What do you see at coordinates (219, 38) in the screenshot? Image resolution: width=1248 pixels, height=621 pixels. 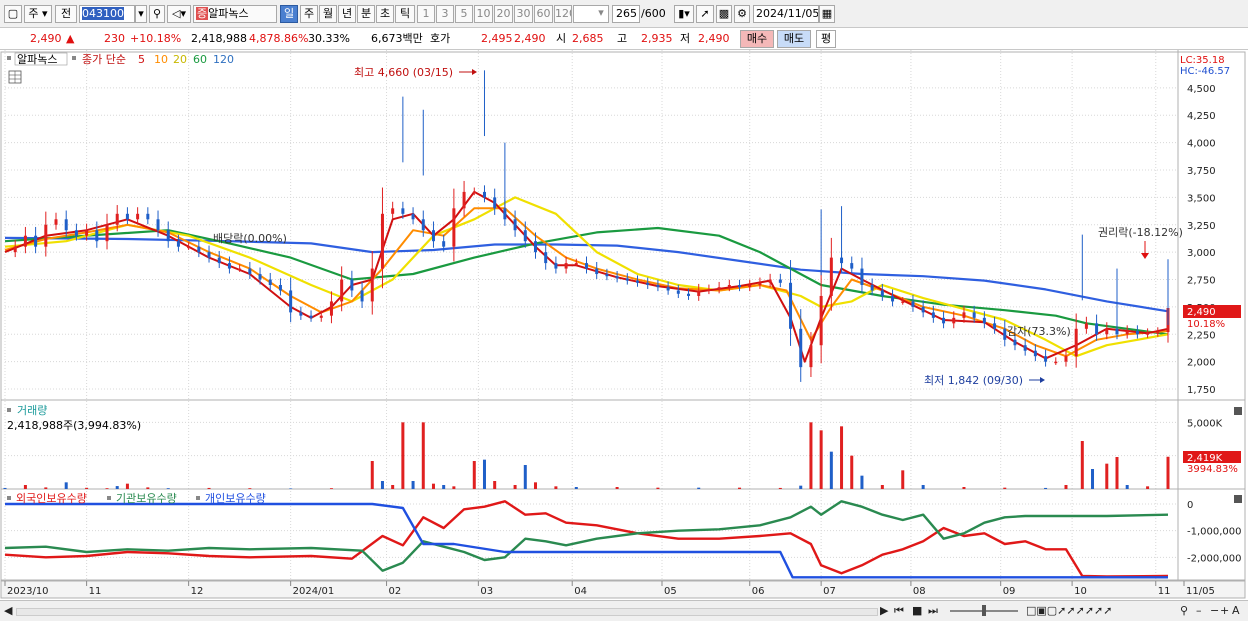 I see `volume: 2,418,988` at bounding box center [219, 38].